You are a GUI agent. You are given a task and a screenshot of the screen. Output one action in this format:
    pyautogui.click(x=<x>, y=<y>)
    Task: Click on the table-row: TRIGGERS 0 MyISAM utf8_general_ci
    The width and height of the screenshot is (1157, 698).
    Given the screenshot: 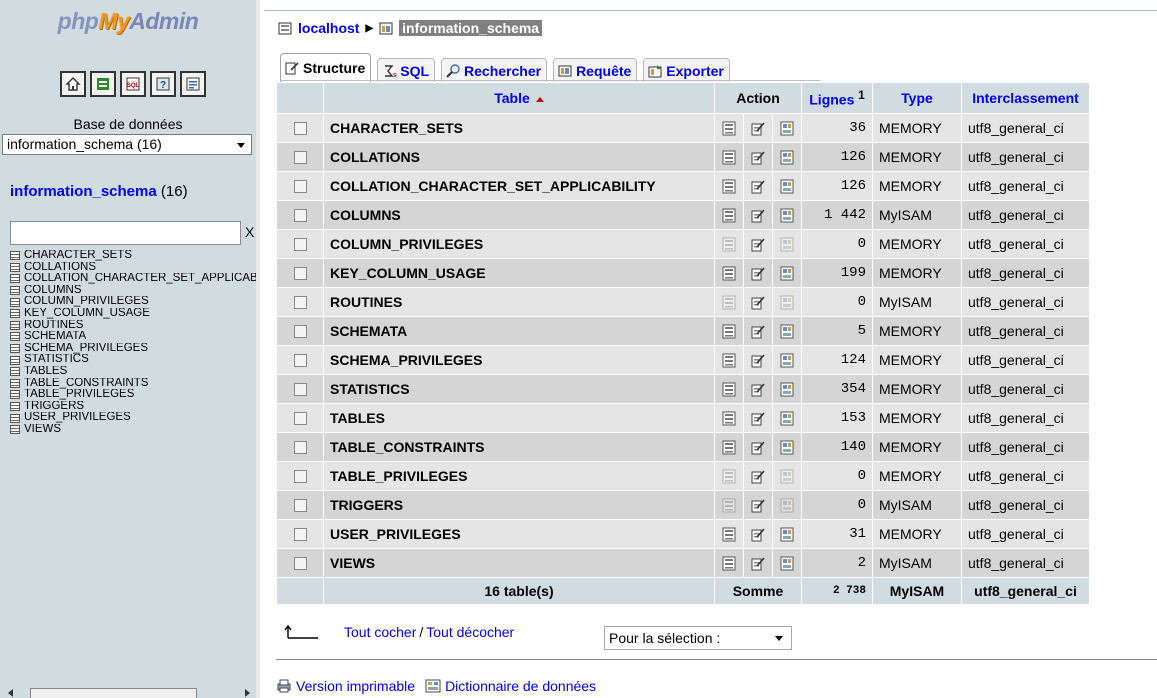 What is the action you would take?
    pyautogui.click(x=683, y=505)
    